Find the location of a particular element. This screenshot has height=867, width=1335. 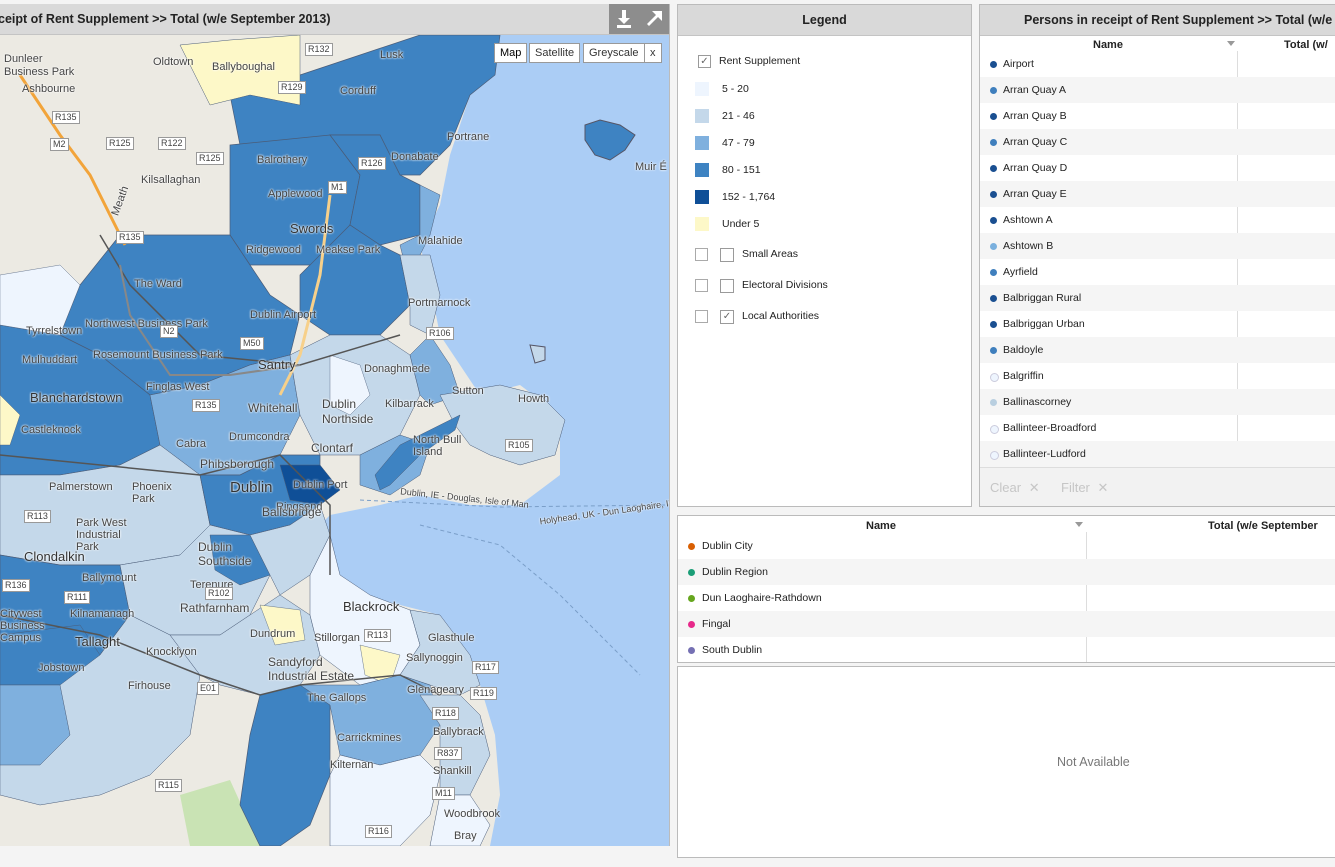

map-place-label: Applewood is located at coordinates (295, 194).